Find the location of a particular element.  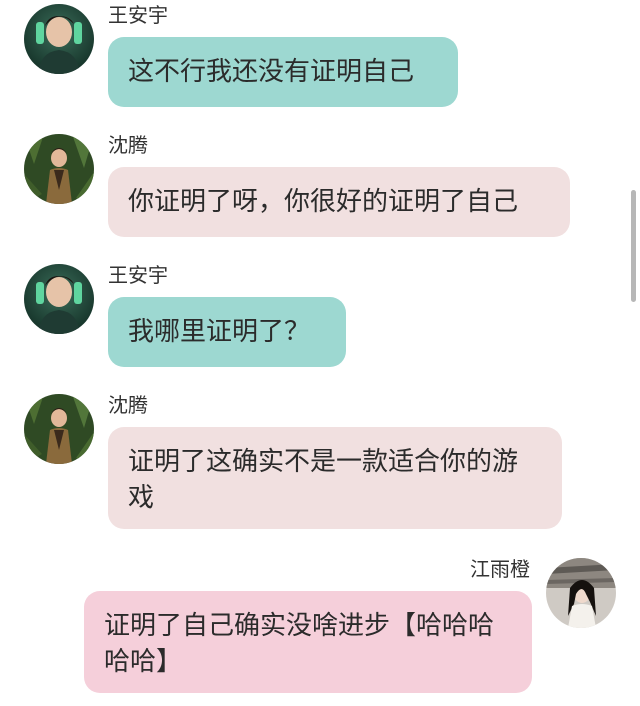

message-bubble: 证明了这确实不是一款适合你的游戏 is located at coordinates (335, 478).